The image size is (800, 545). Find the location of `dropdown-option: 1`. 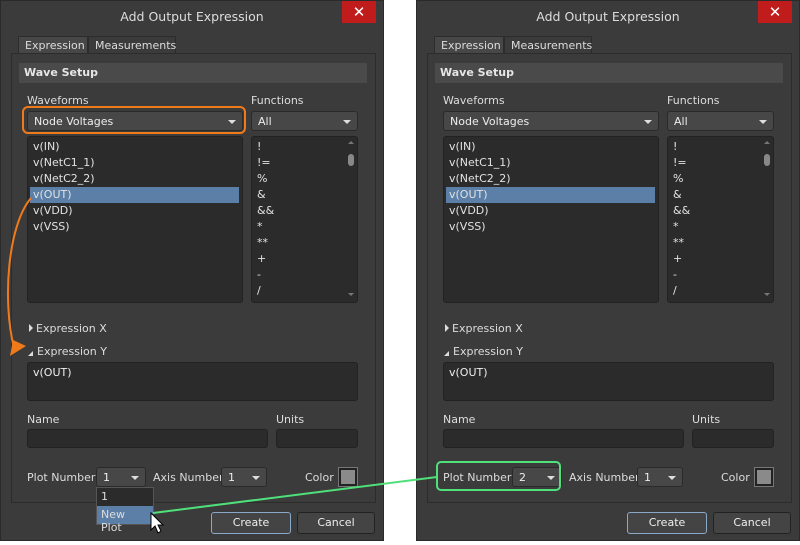

dropdown-option: 1 is located at coordinates (125, 497).